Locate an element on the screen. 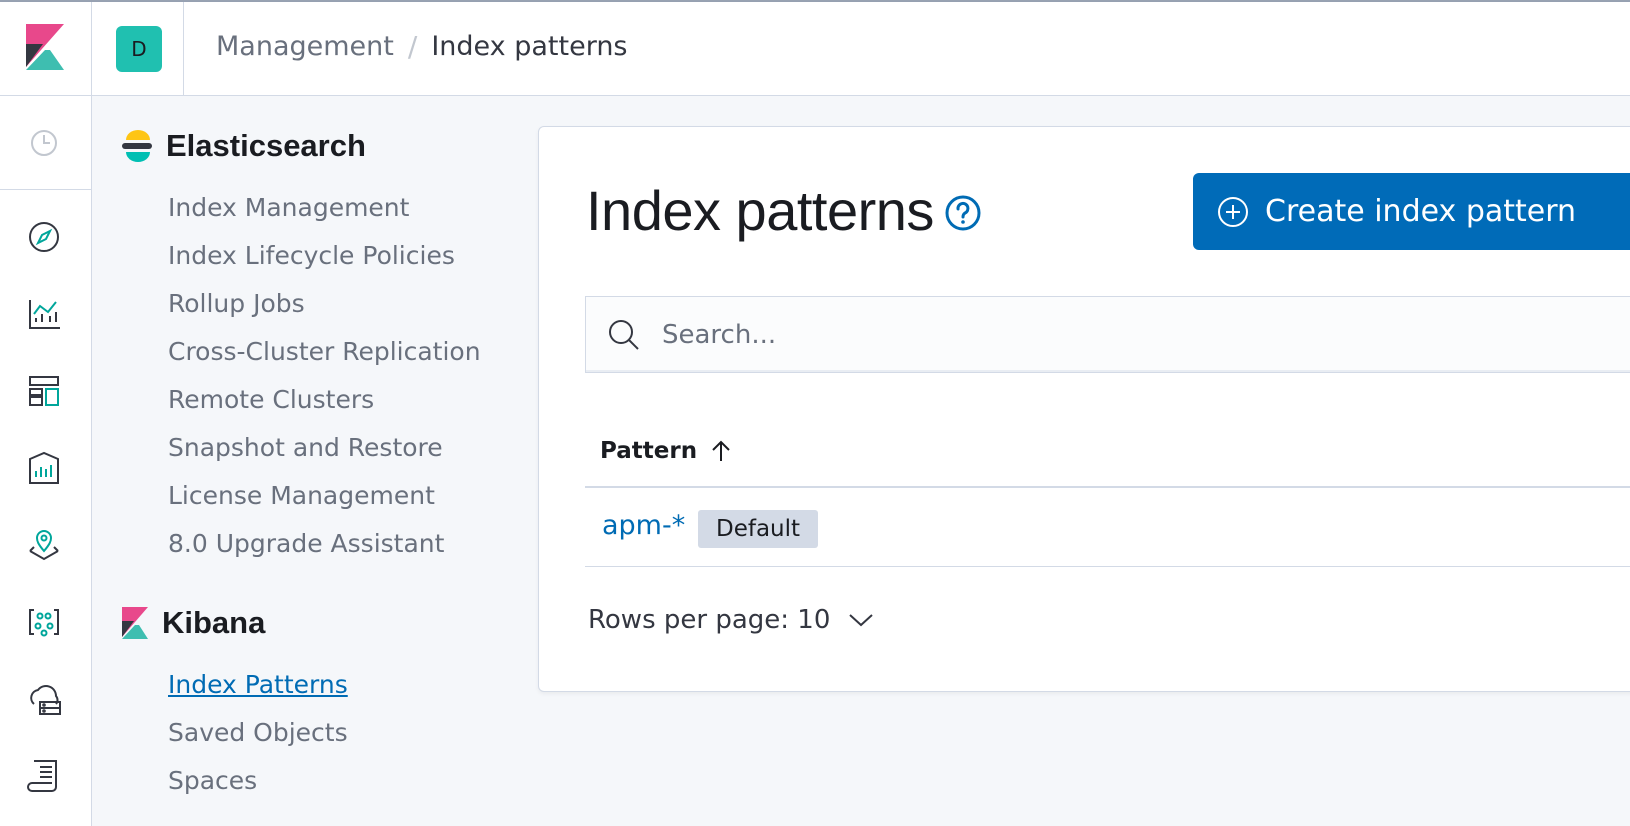 The height and width of the screenshot is (826, 1630). search-icon is located at coordinates (624, 335).